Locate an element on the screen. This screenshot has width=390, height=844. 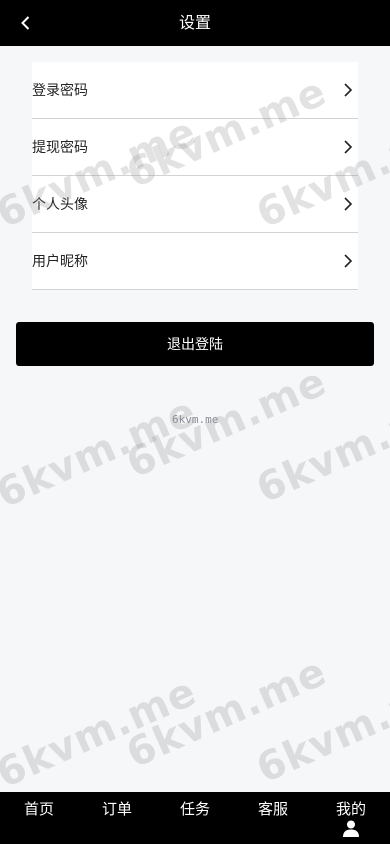
tab-home: 首页 is located at coordinates (39, 818).